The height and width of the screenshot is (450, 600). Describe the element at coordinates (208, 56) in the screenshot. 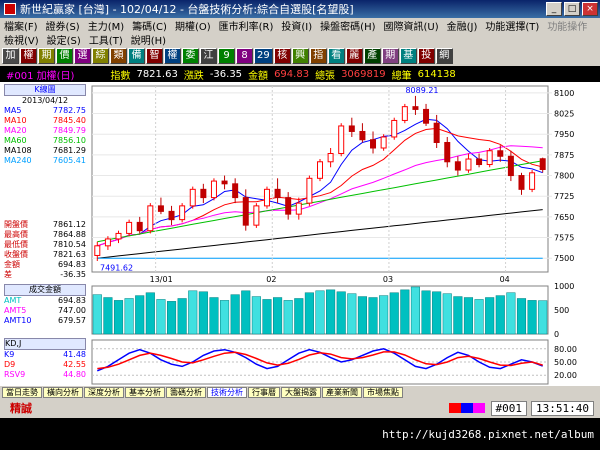

I see `toolbar-button: 江` at that location.